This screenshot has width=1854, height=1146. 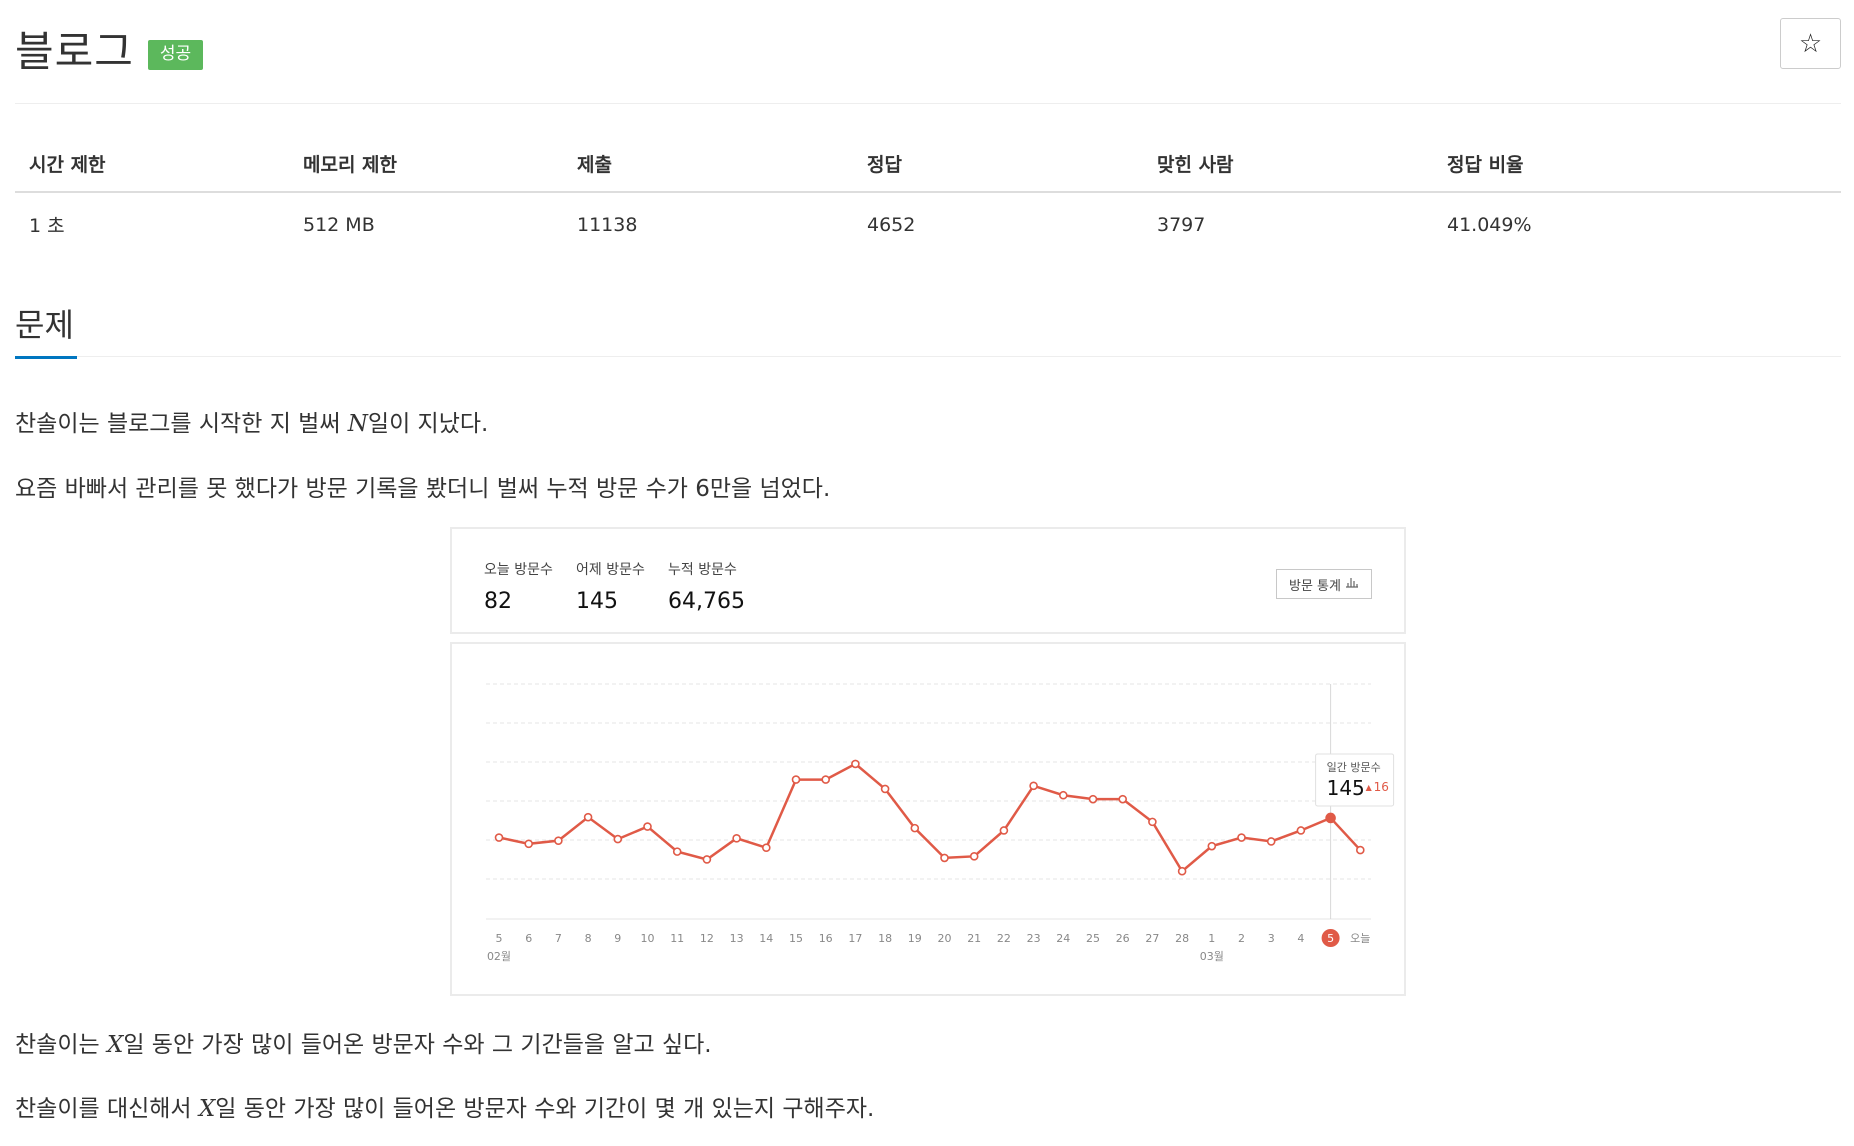 What do you see at coordinates (1489, 224) in the screenshot?
I see `value-ratio: 41.049%` at bounding box center [1489, 224].